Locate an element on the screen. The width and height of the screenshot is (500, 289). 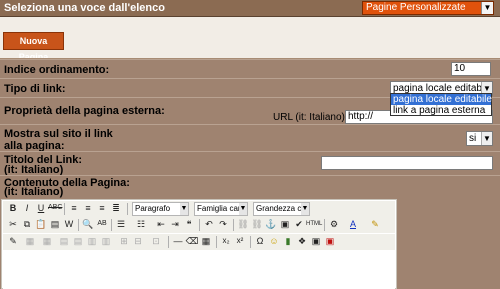
bold-icon: B is located at coordinates (13, 208).